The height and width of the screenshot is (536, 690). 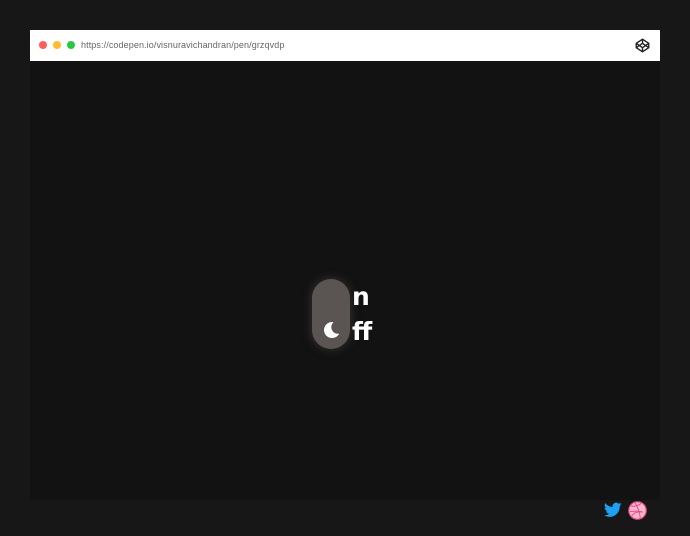 I want to click on close-window-button, so click(x=43, y=45).